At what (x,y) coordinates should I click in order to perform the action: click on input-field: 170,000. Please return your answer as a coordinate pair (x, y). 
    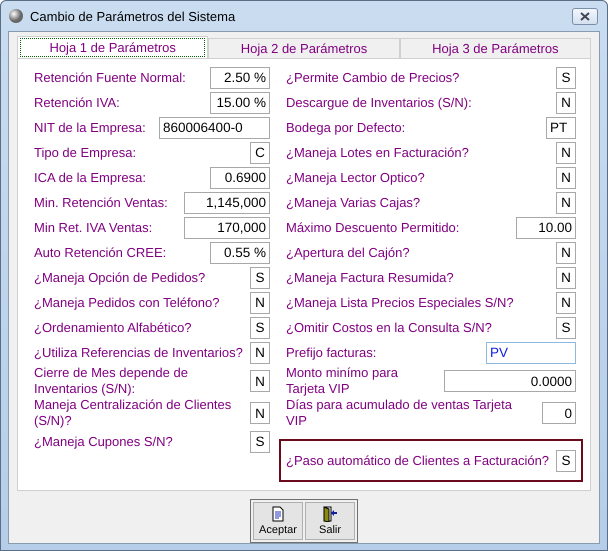
    Looking at the image, I should click on (227, 227).